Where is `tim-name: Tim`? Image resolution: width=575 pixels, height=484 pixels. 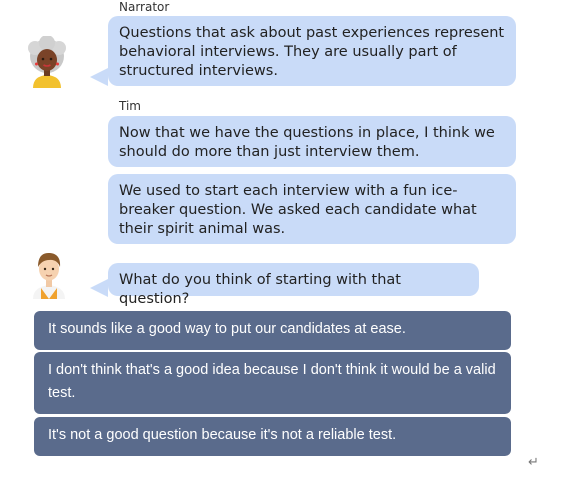
tim-name: Tim is located at coordinates (130, 106).